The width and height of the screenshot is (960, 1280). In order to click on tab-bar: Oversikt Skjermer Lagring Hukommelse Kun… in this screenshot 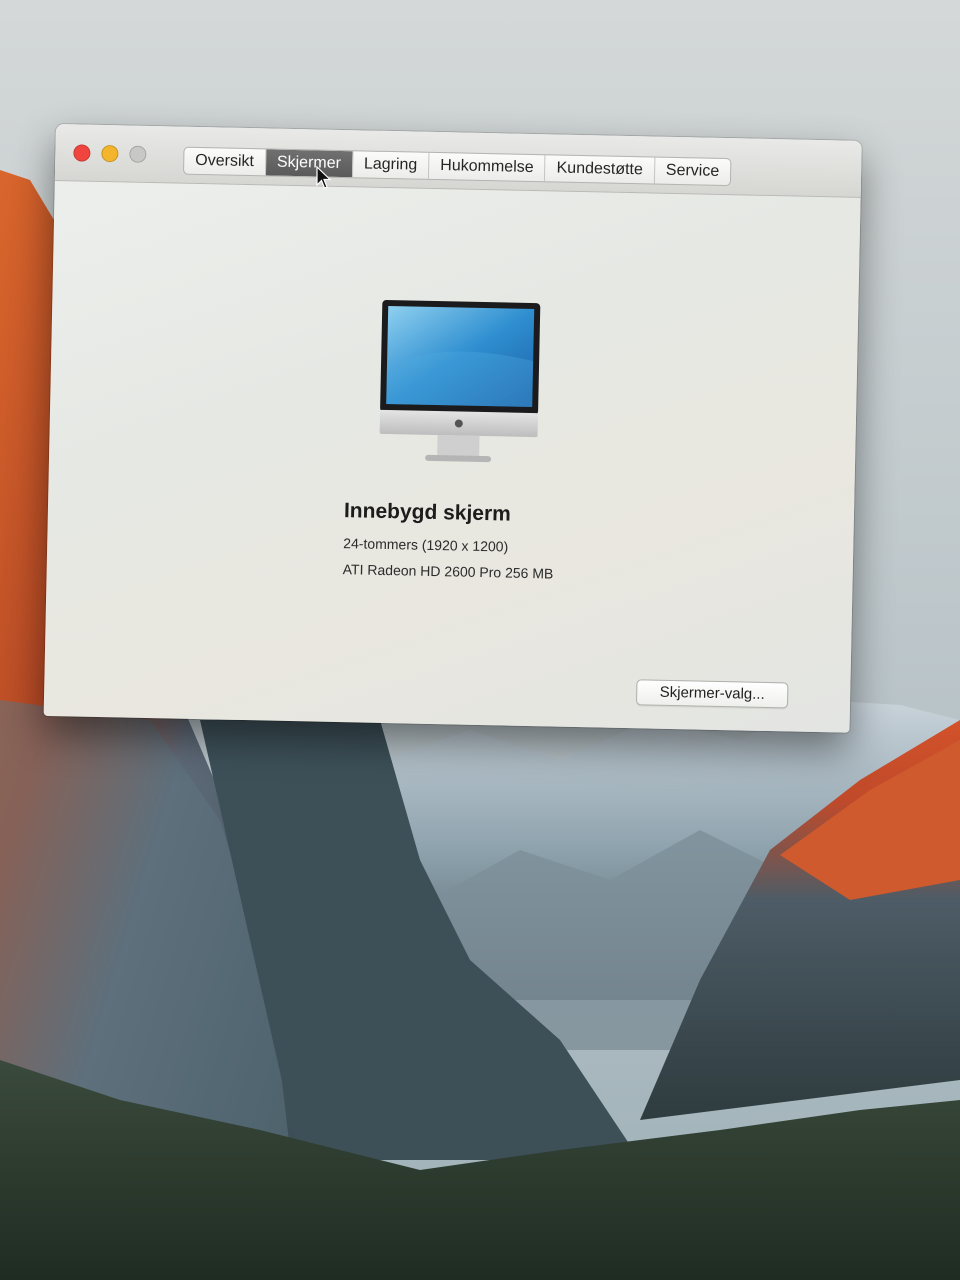, I will do `click(457, 166)`.